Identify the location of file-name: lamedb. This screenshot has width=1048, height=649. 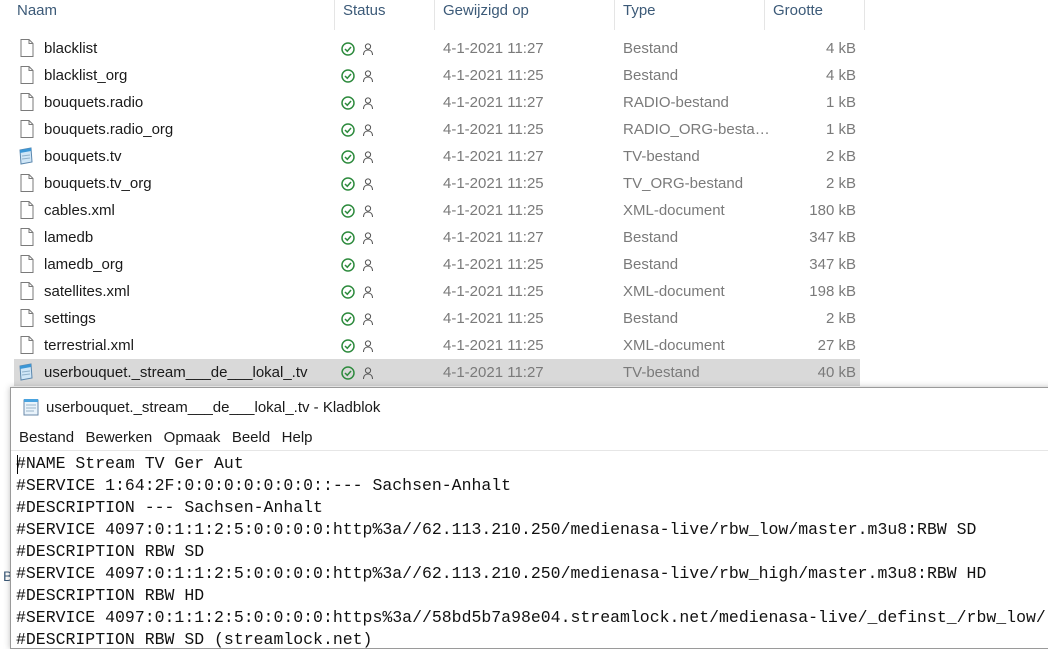
(69, 237).